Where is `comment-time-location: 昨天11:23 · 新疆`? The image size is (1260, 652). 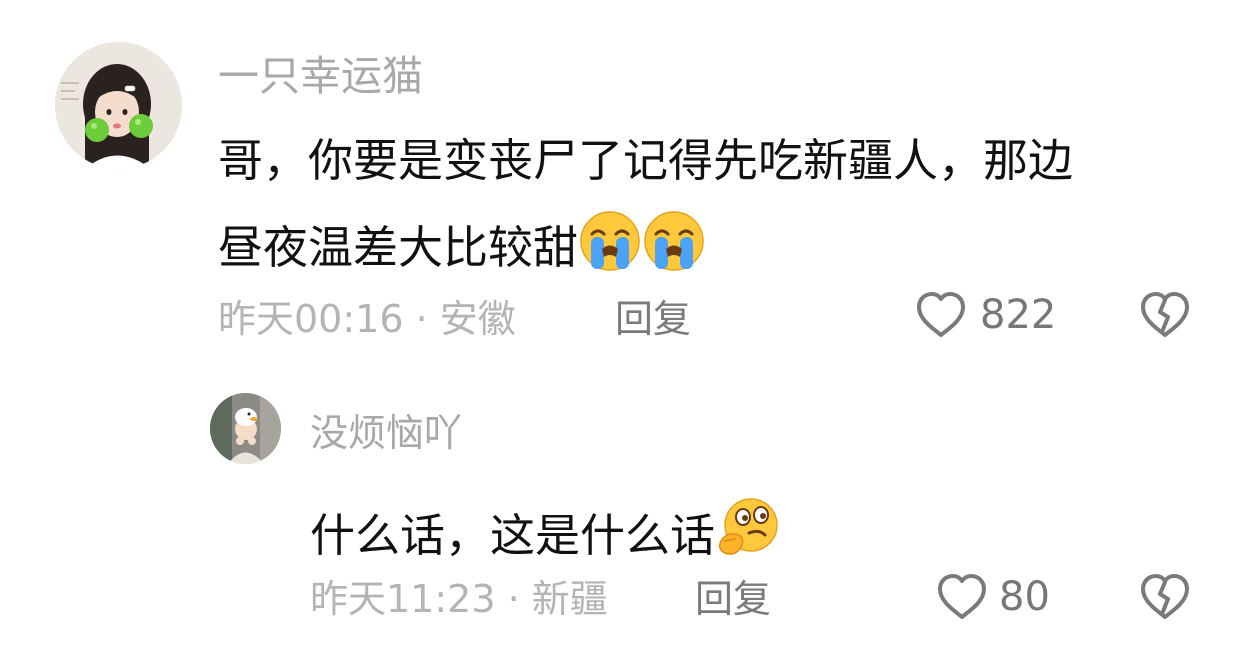 comment-time-location: 昨天11:23 · 新疆 is located at coordinates (459, 599).